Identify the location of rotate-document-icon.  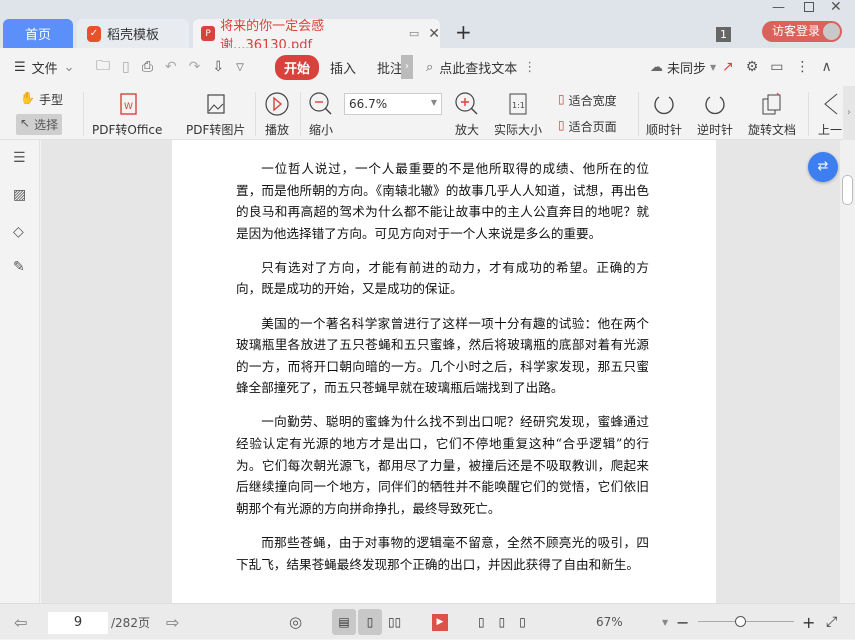
(771, 103).